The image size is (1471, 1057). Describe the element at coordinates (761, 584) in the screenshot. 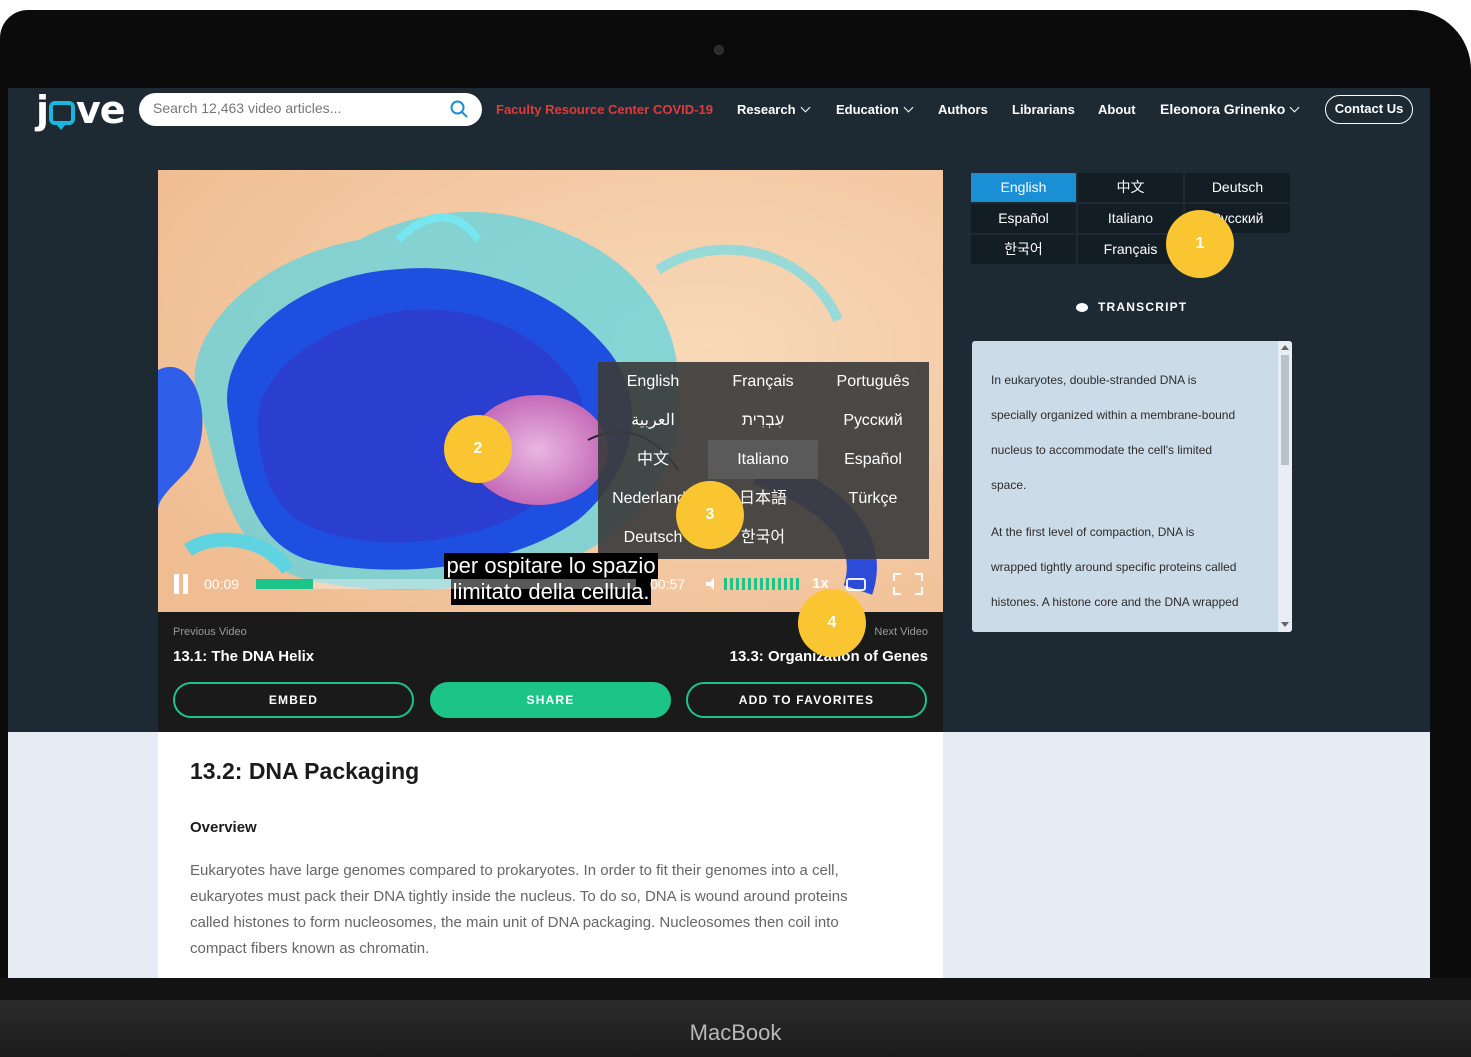

I see `volume-slider` at that location.